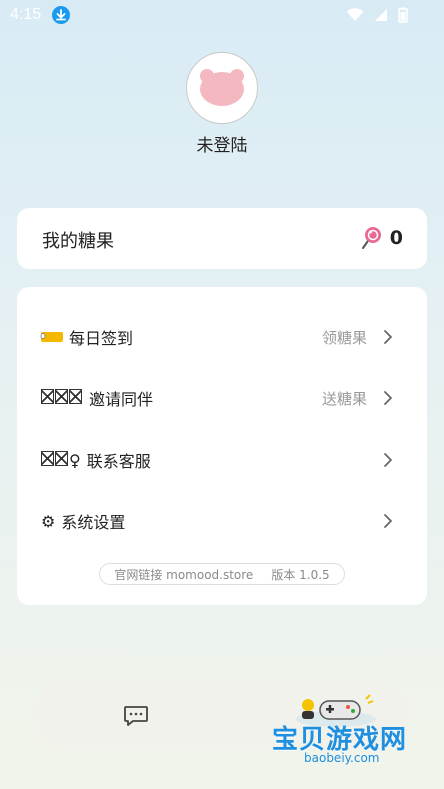 The width and height of the screenshot is (444, 789). What do you see at coordinates (381, 238) in the screenshot?
I see `candy-balance: 0` at bounding box center [381, 238].